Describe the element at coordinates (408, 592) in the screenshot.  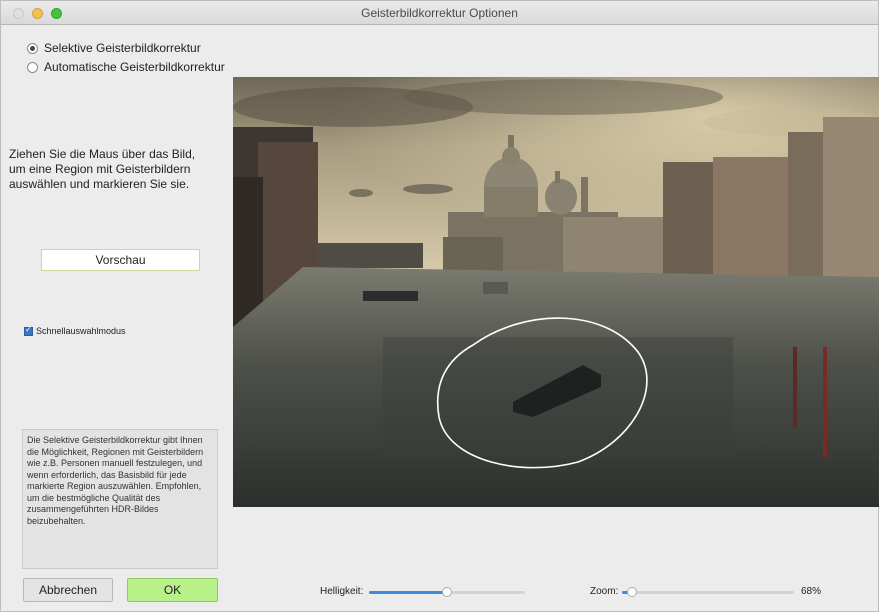
I see `brightness-slider-fill` at that location.